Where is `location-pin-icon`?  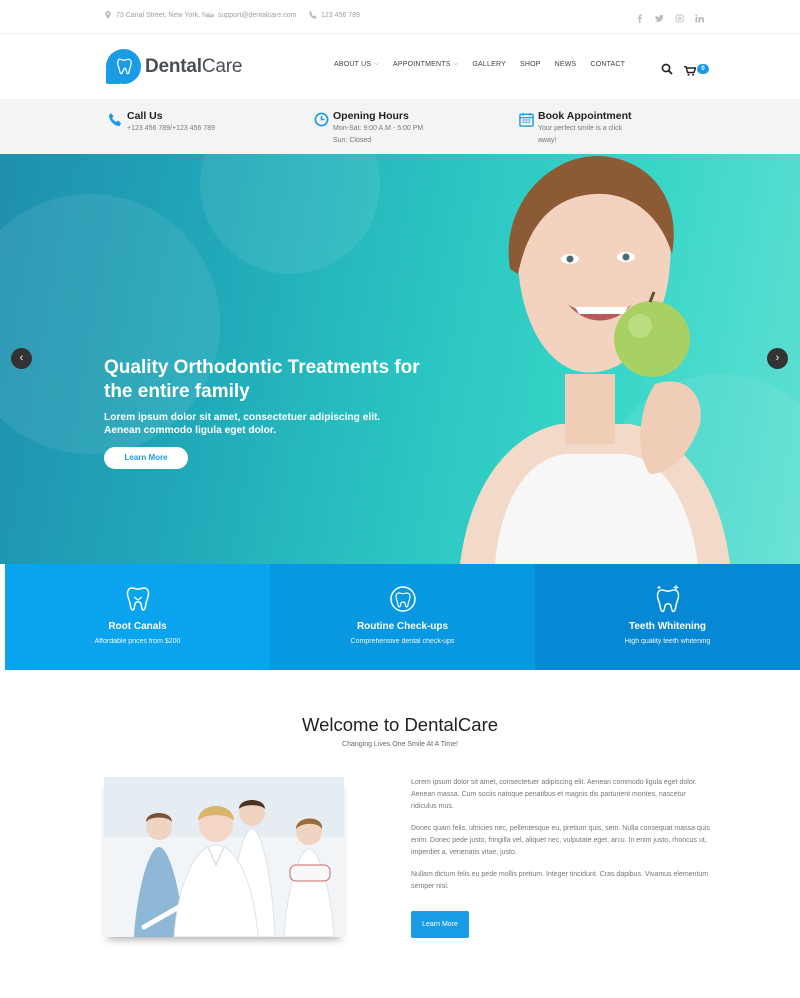 location-pin-icon is located at coordinates (108, 15).